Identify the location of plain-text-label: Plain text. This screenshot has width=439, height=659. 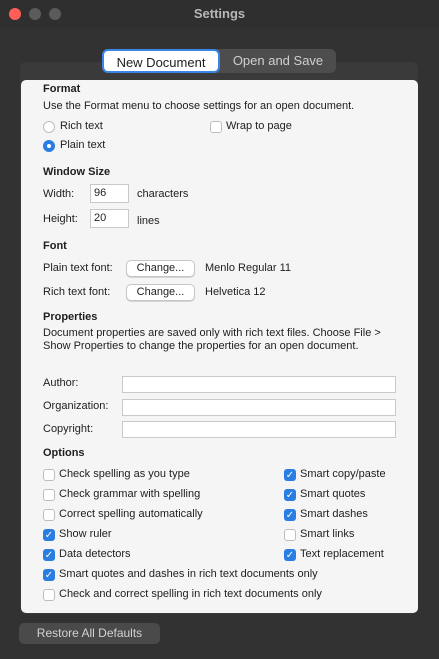
(83, 145).